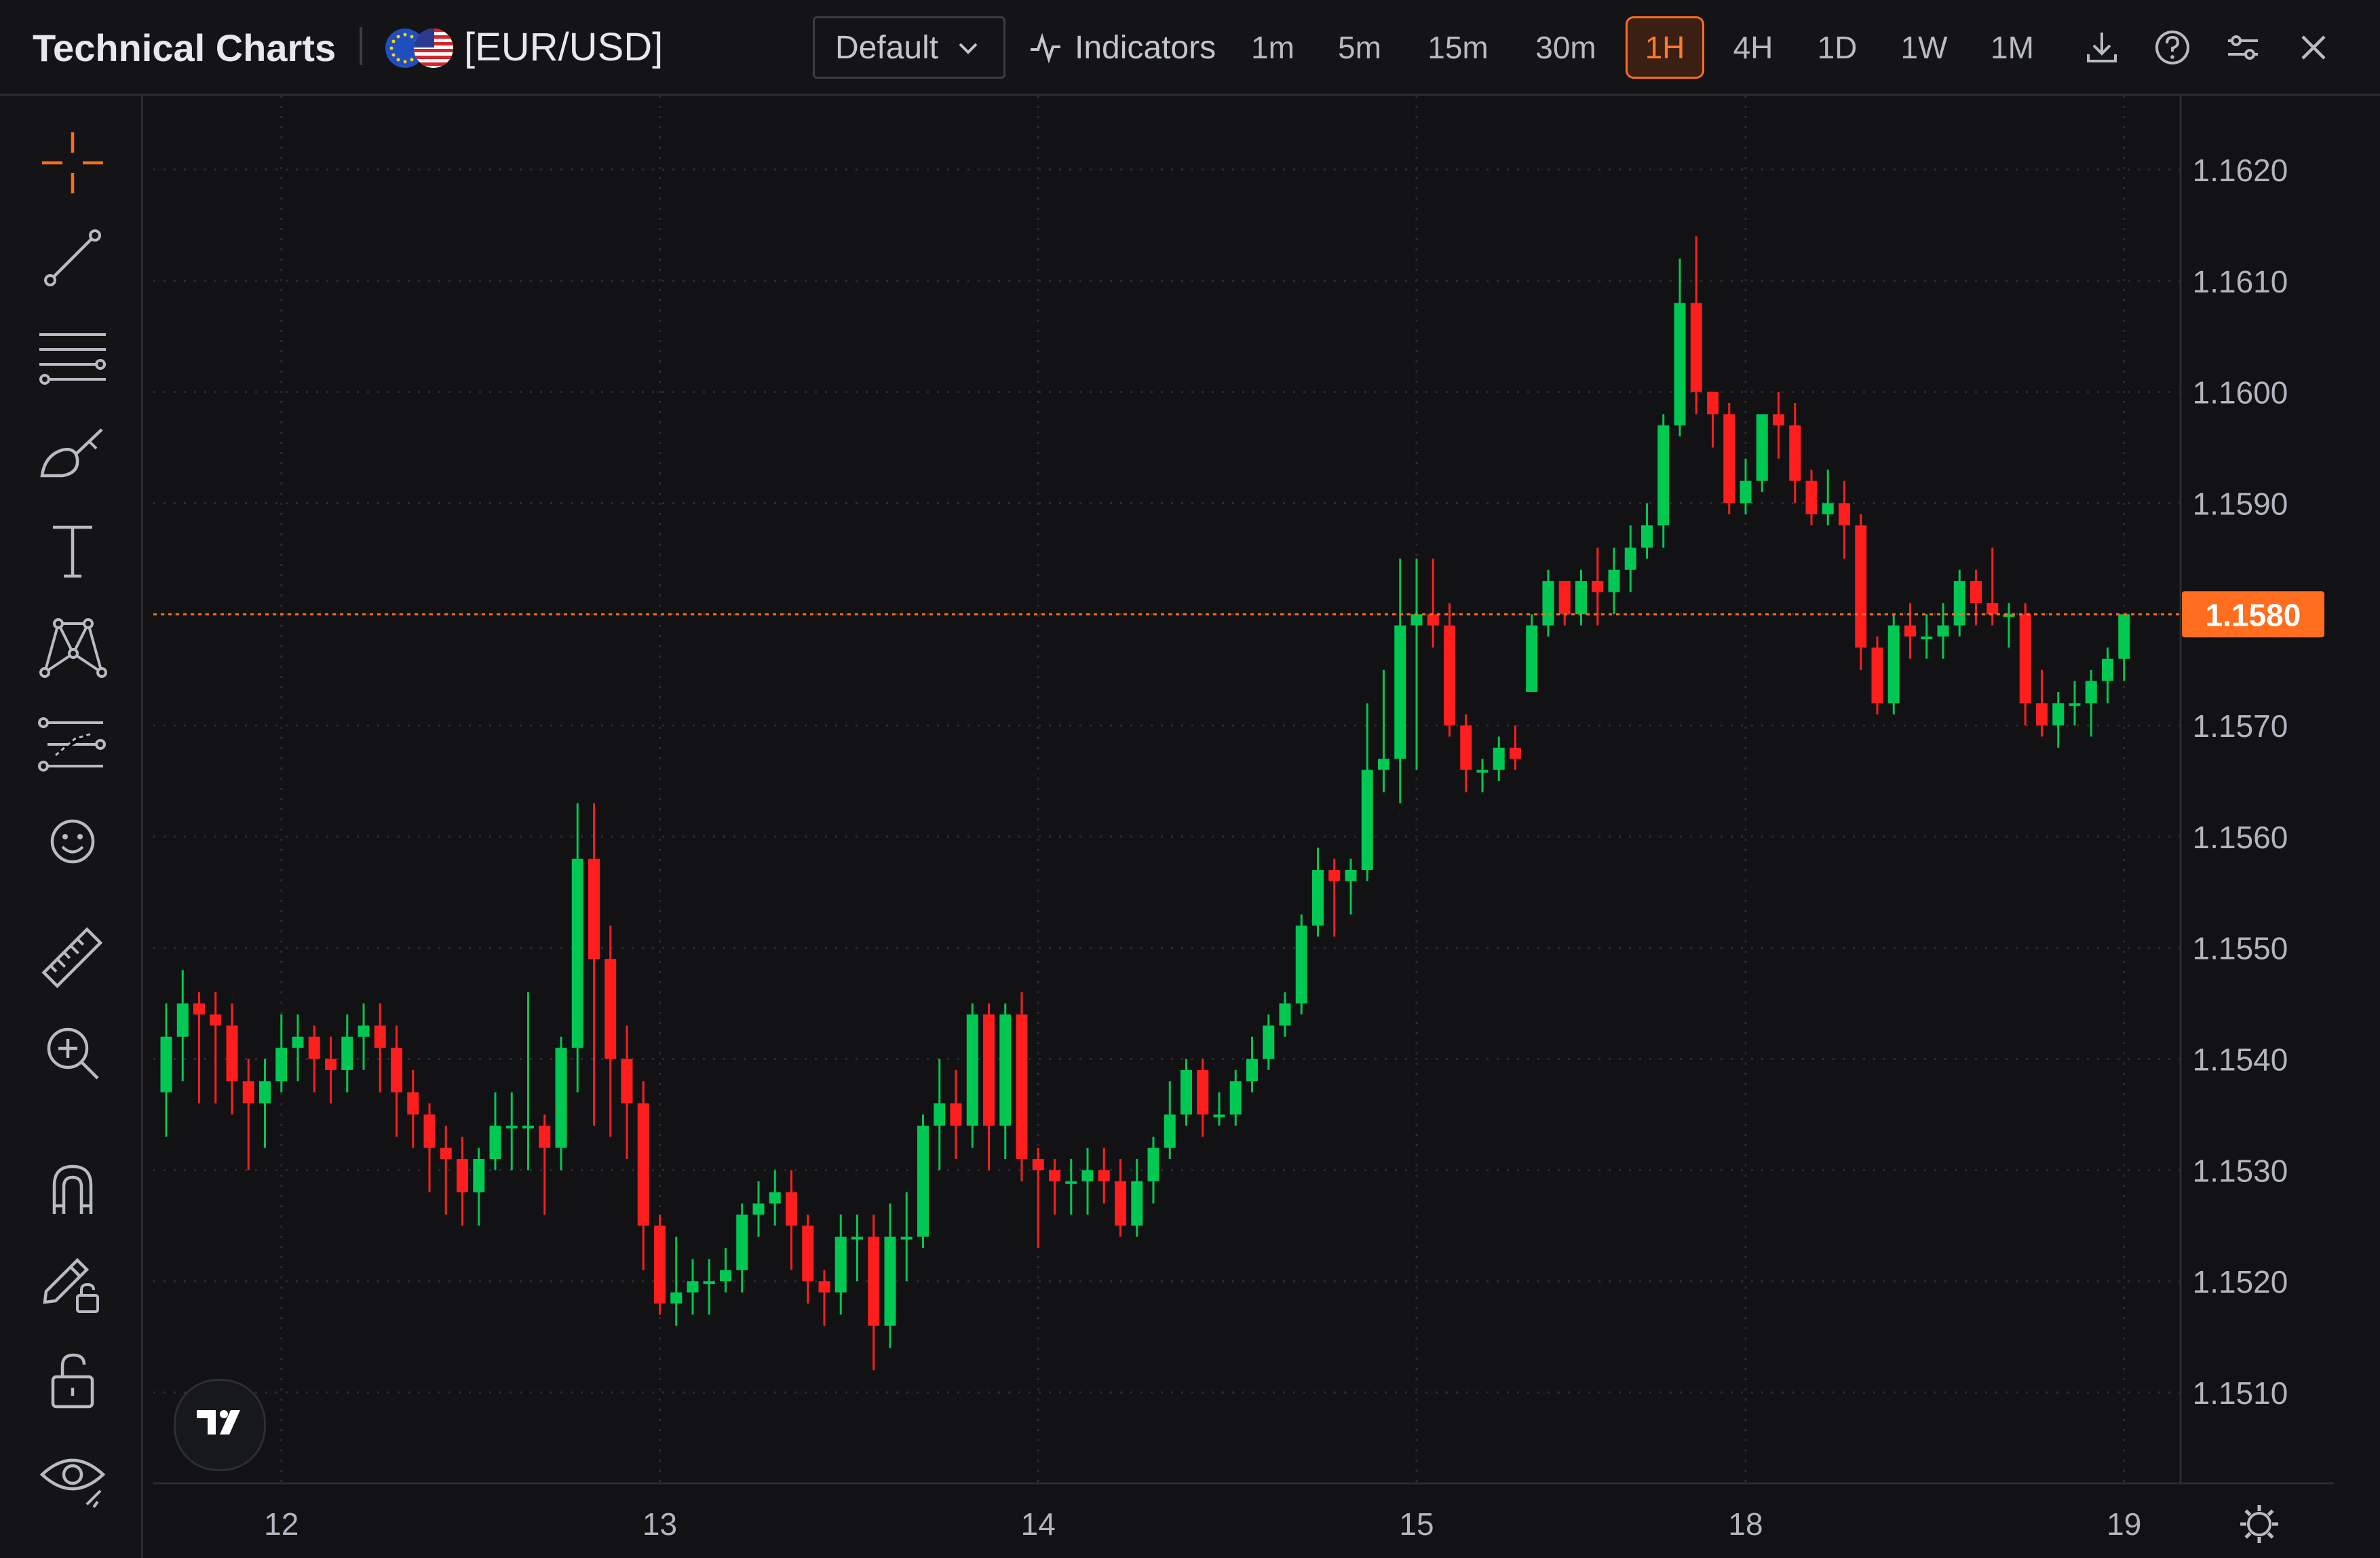 This screenshot has height=1558, width=2380. Describe the element at coordinates (219, 1422) in the screenshot. I see `tradingview-logo-icon` at that location.